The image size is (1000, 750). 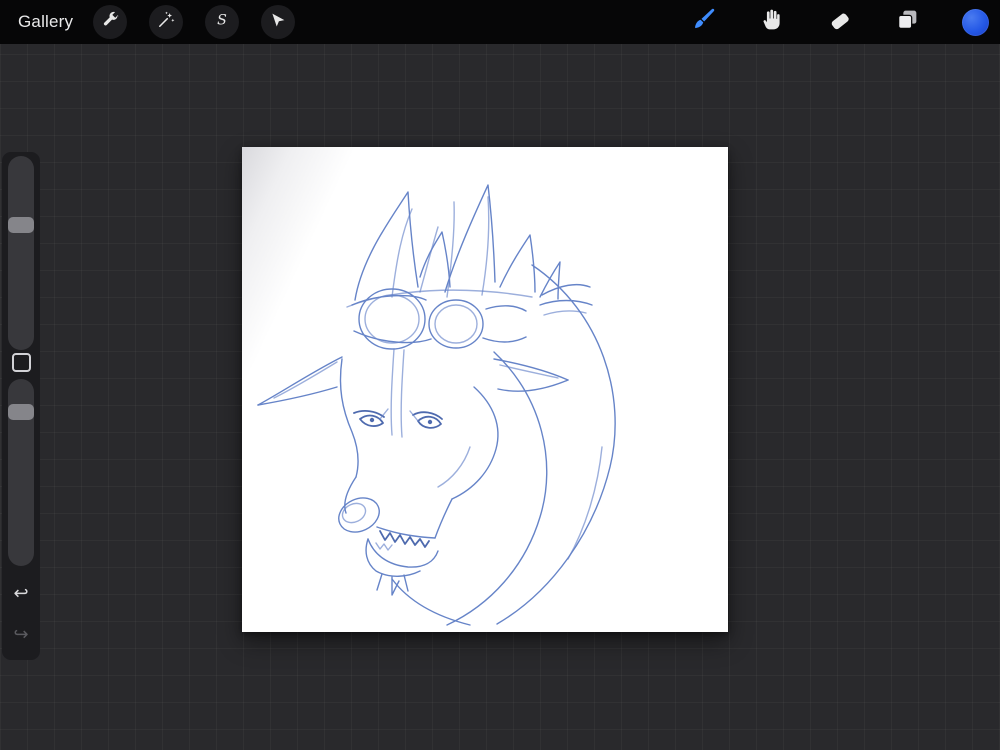 I want to click on selection-s-icon: S, so click(x=222, y=22).